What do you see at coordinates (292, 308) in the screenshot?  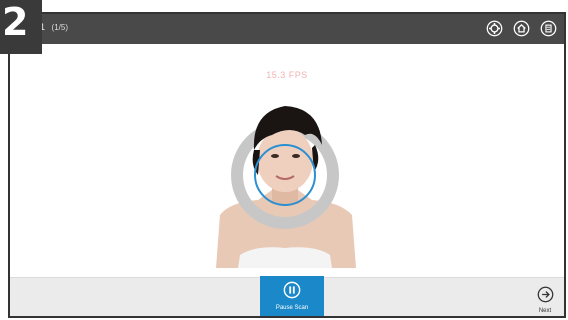 I see `pause-scan-label: Pause Scan` at bounding box center [292, 308].